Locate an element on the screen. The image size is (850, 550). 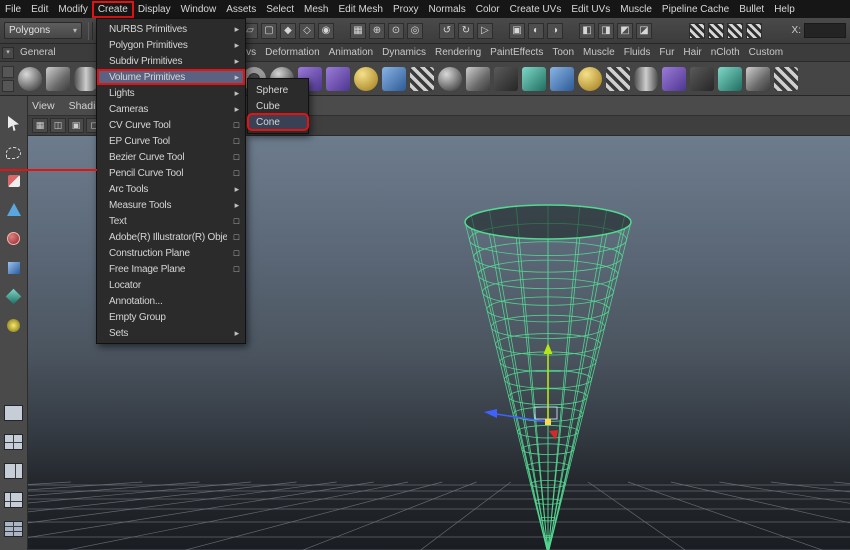
menubar-item: Select is located at coordinates (280, 9).